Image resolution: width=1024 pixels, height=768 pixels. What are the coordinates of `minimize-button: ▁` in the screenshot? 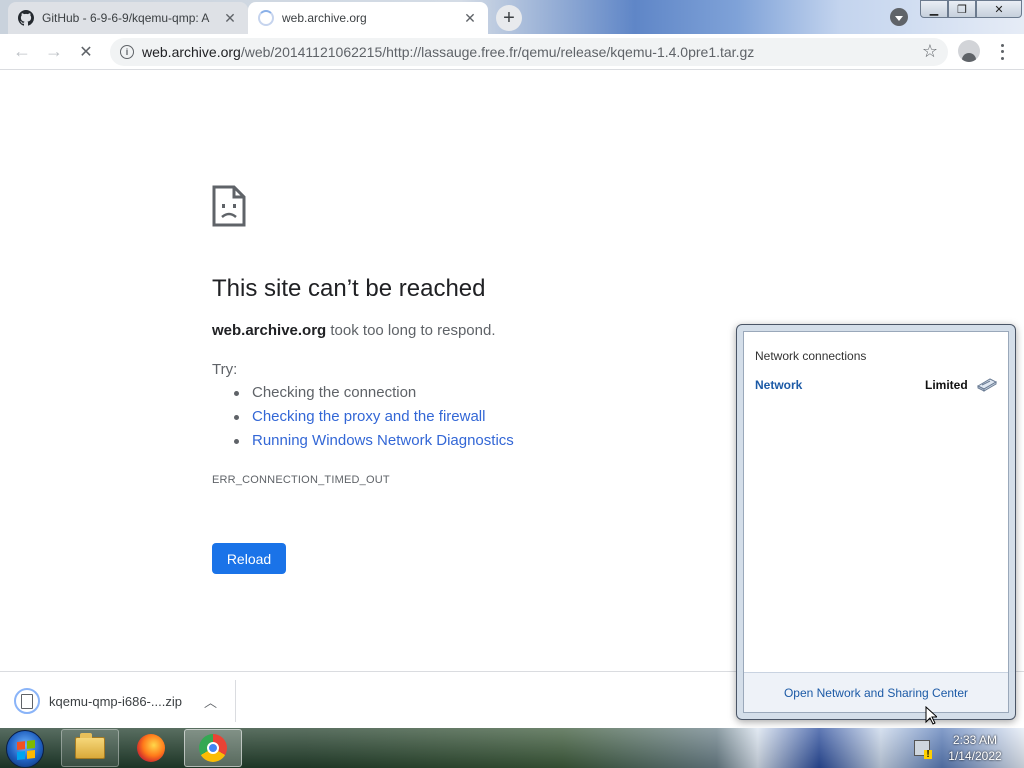 It's located at (934, 9).